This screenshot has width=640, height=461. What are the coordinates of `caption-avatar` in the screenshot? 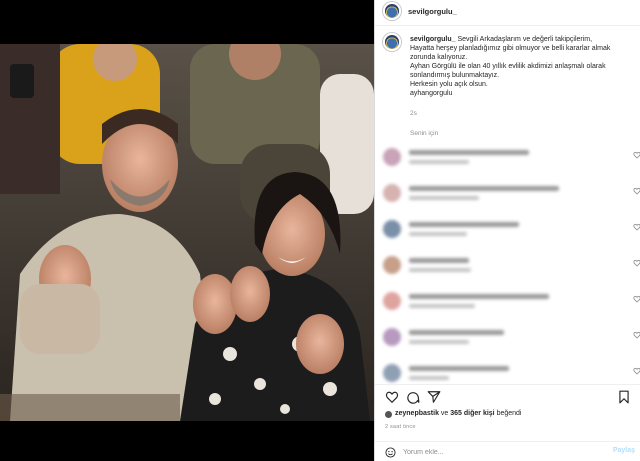 It's located at (392, 42).